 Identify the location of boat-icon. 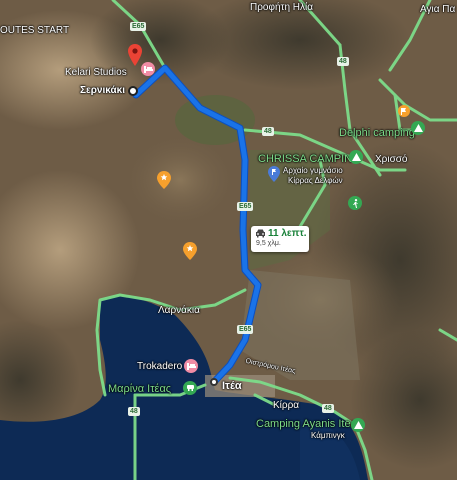
(190, 388).